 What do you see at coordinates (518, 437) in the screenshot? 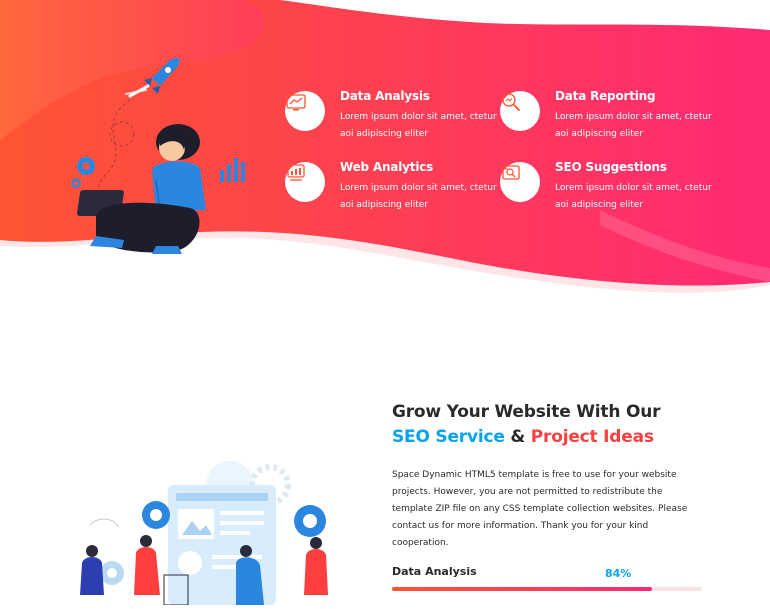
I see `heading-ampersand: &` at bounding box center [518, 437].